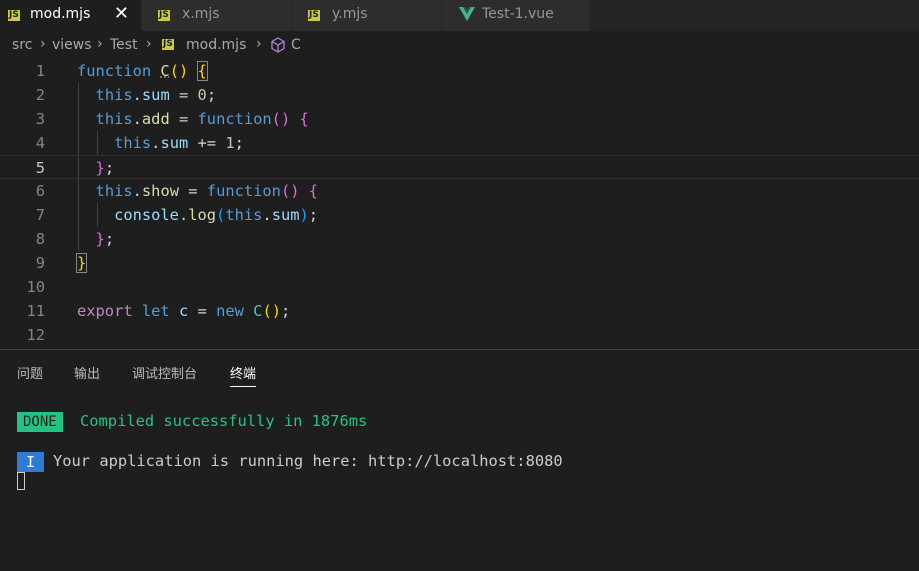 This screenshot has width=919, height=571. Describe the element at coordinates (30, 462) in the screenshot. I see `info-badge: I` at that location.